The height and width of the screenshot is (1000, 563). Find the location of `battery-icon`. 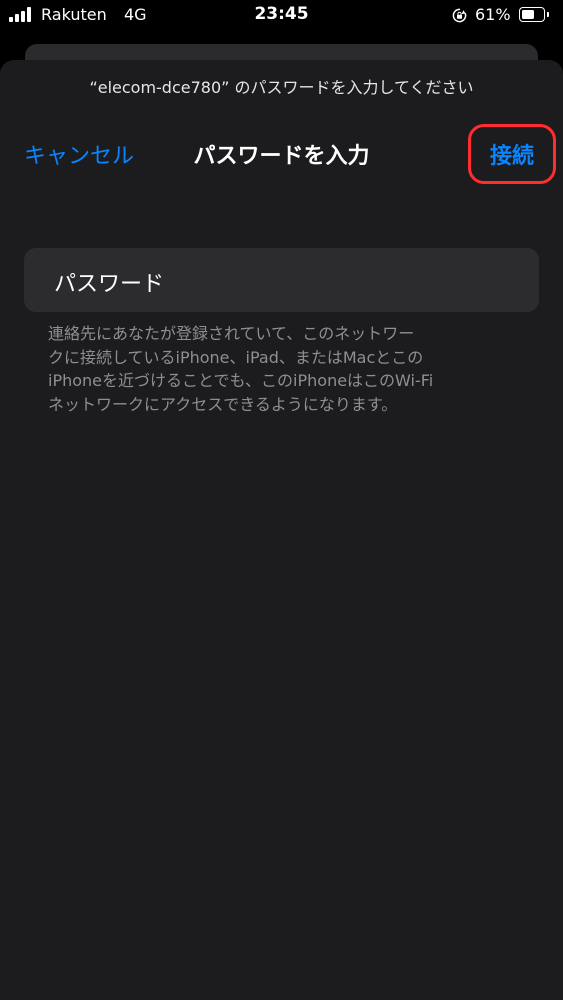

battery-icon is located at coordinates (532, 14).